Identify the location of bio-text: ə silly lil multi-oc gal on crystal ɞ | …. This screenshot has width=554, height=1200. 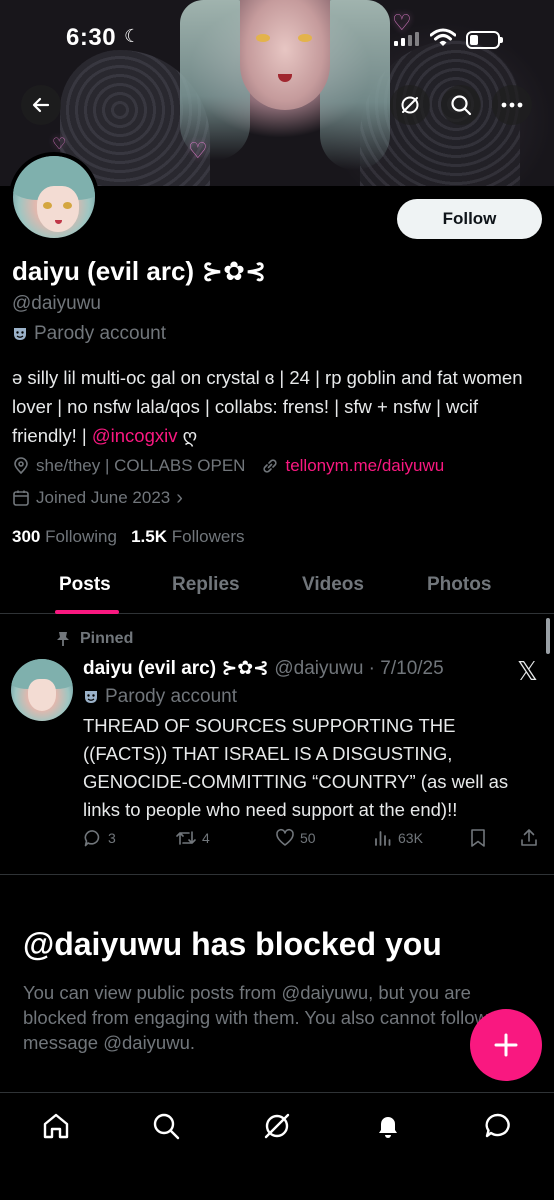
(267, 406).